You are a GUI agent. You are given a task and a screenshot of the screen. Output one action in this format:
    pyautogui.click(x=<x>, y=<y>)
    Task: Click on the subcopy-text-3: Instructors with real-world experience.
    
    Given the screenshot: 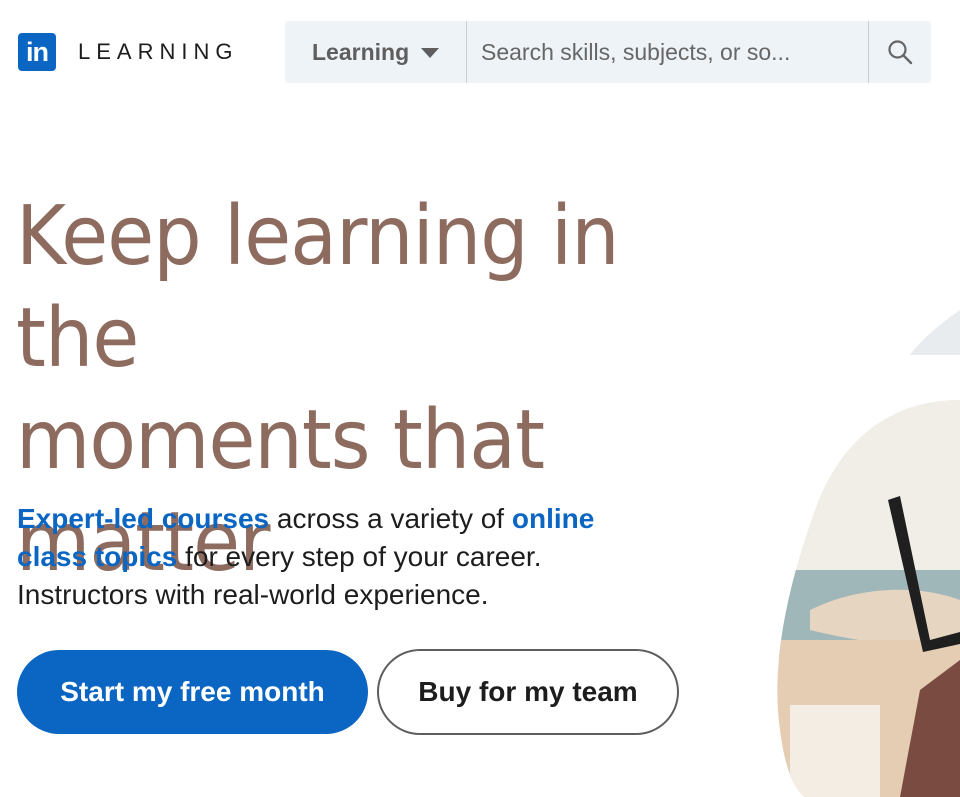 What is the action you would take?
    pyautogui.click(x=253, y=594)
    